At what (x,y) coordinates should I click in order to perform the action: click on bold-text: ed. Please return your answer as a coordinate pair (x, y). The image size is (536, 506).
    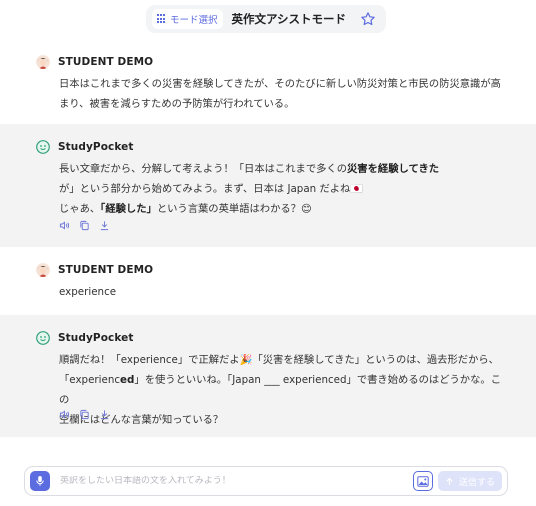
    Looking at the image, I should click on (127, 380).